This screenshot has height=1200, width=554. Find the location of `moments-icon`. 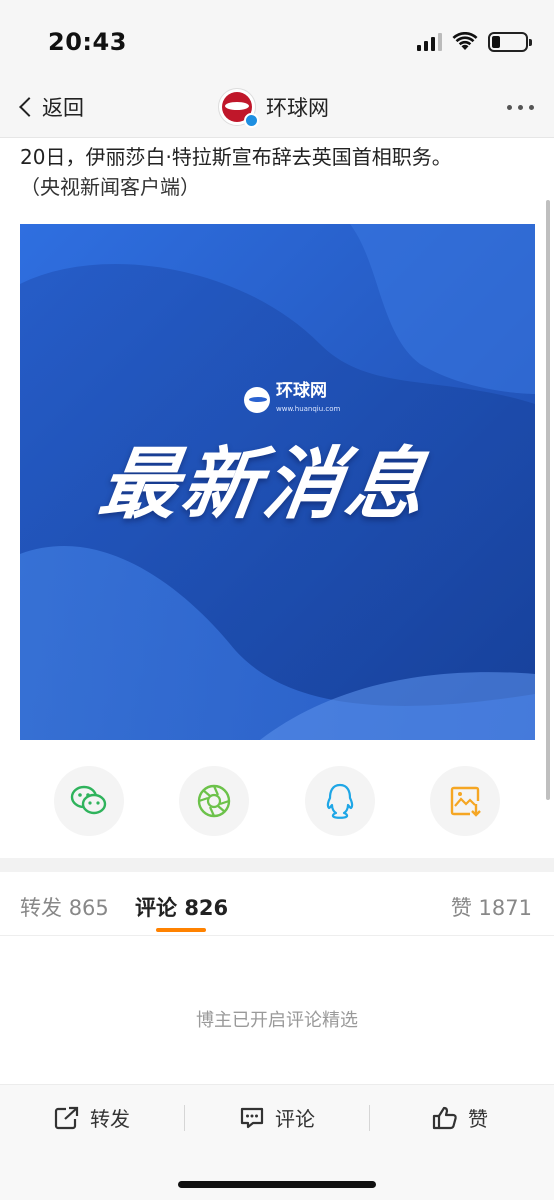

moments-icon is located at coordinates (214, 801).